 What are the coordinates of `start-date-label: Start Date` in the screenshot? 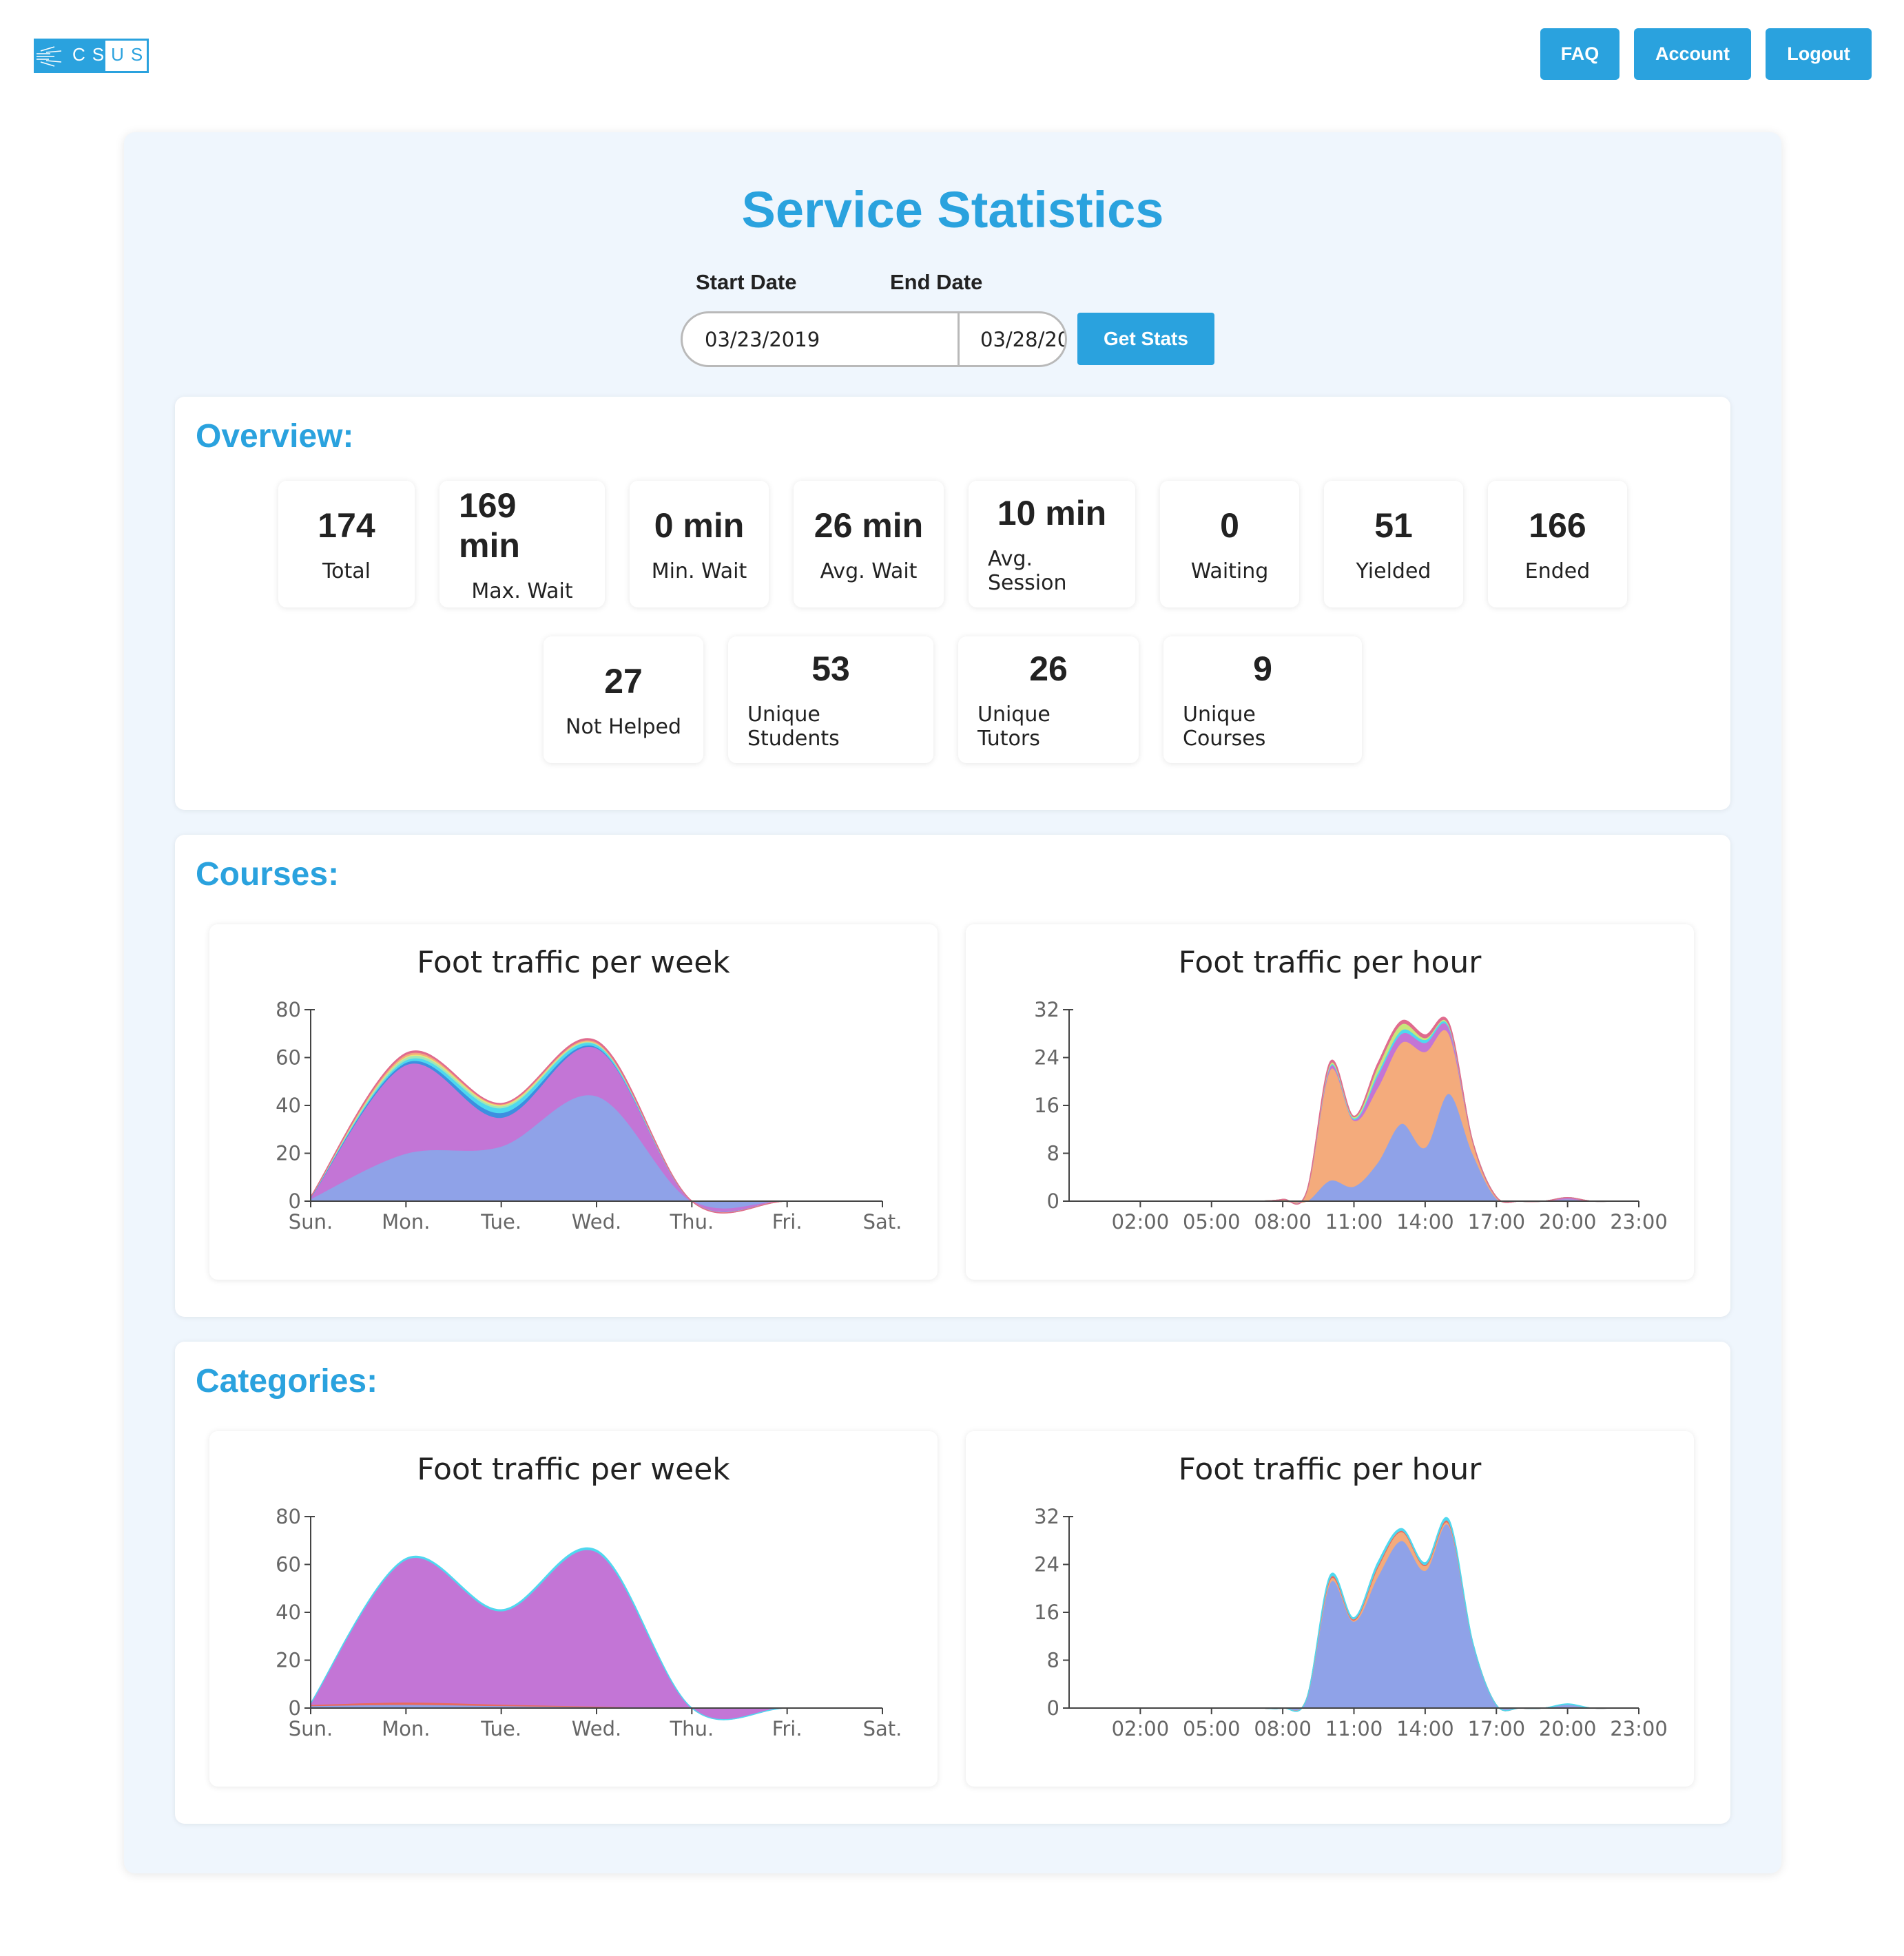 It's located at (746, 282).